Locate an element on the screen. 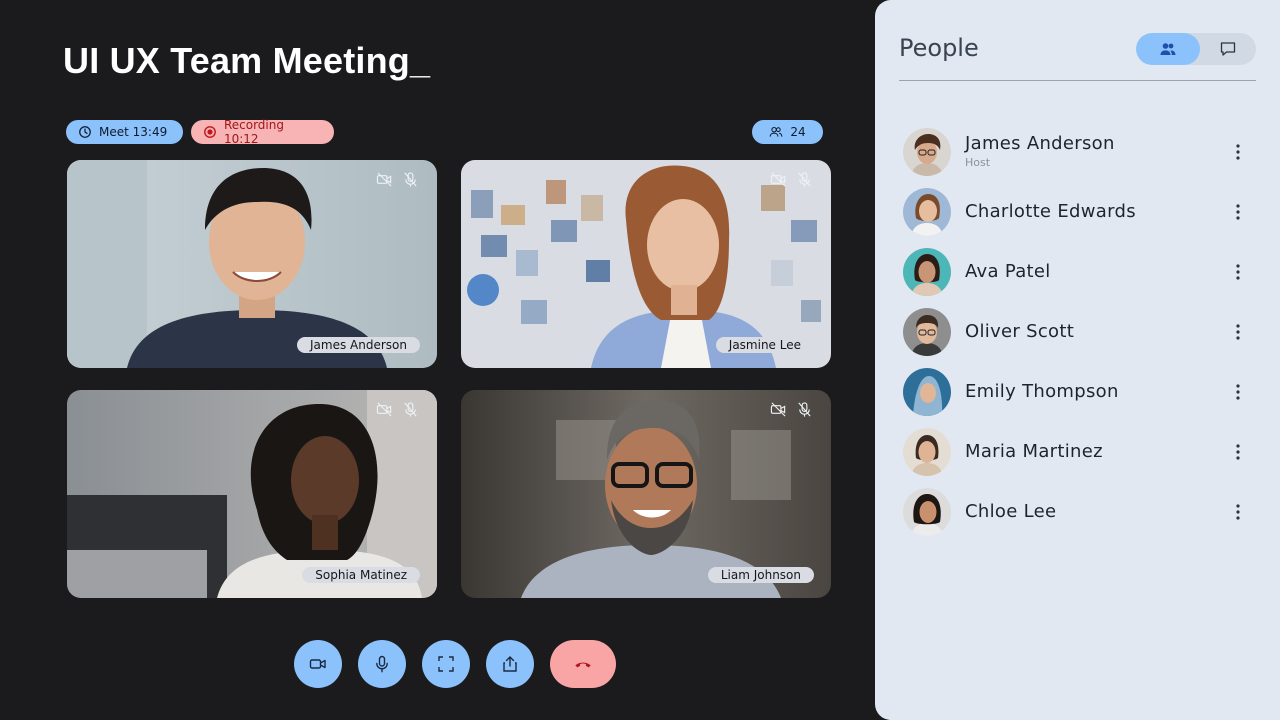 The height and width of the screenshot is (720, 1280). participant-row: James Anderson Host is located at coordinates (1080, 152).